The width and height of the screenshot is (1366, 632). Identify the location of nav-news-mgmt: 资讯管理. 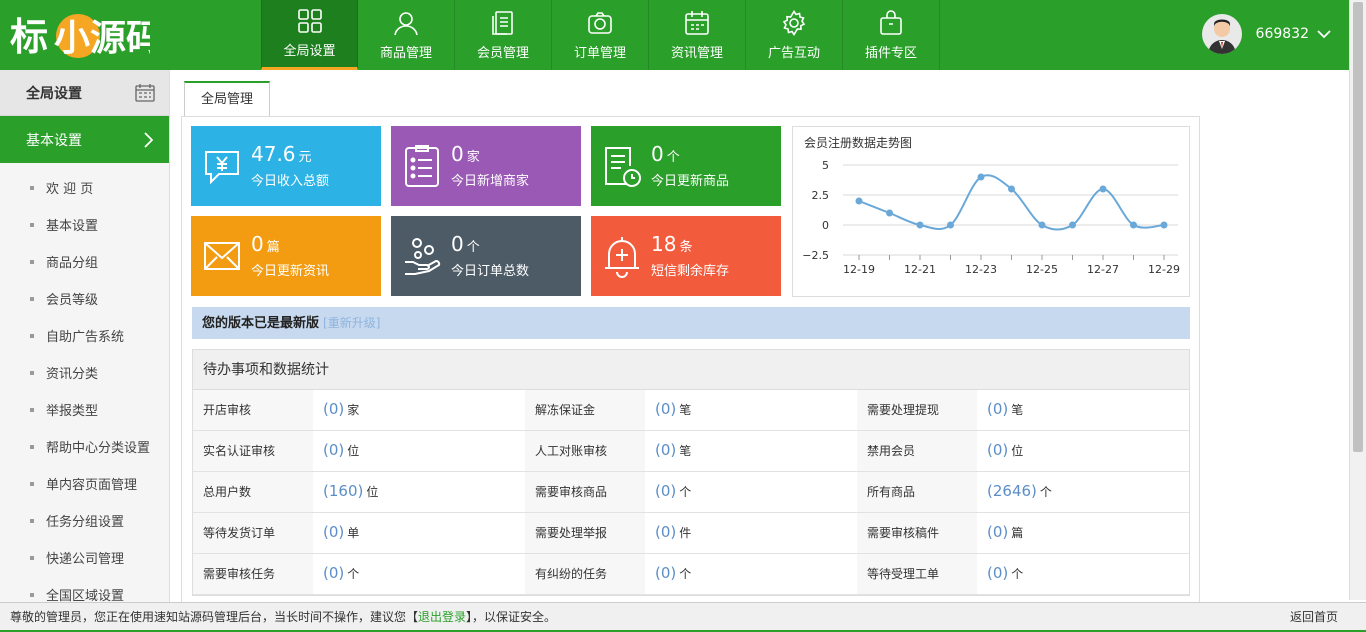
(697, 35).